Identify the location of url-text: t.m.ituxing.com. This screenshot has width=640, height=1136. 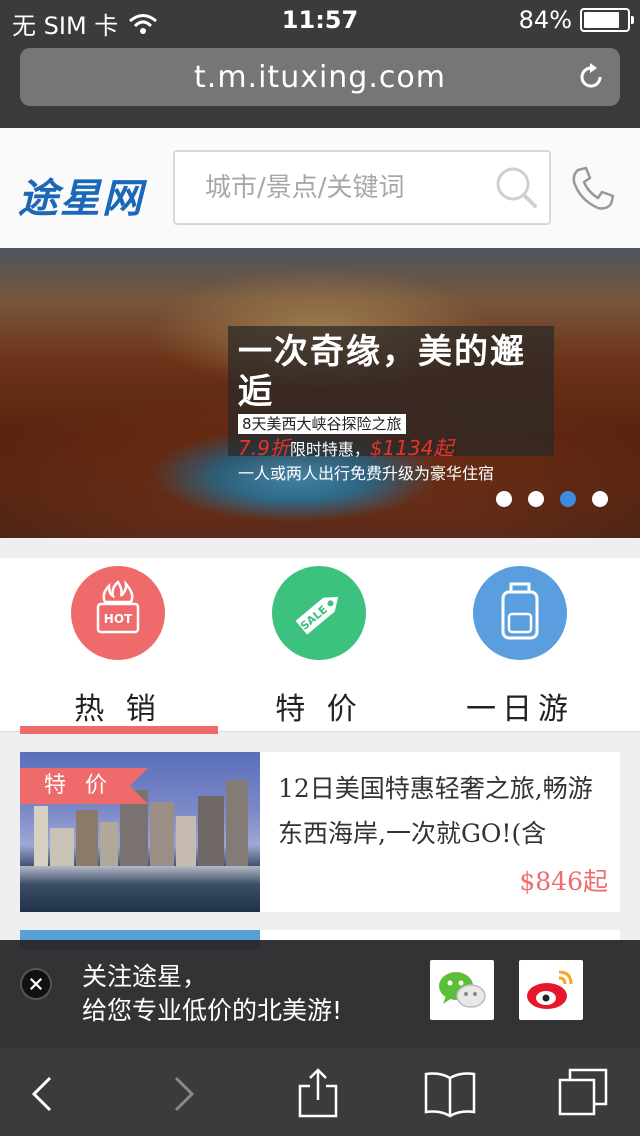
(320, 77).